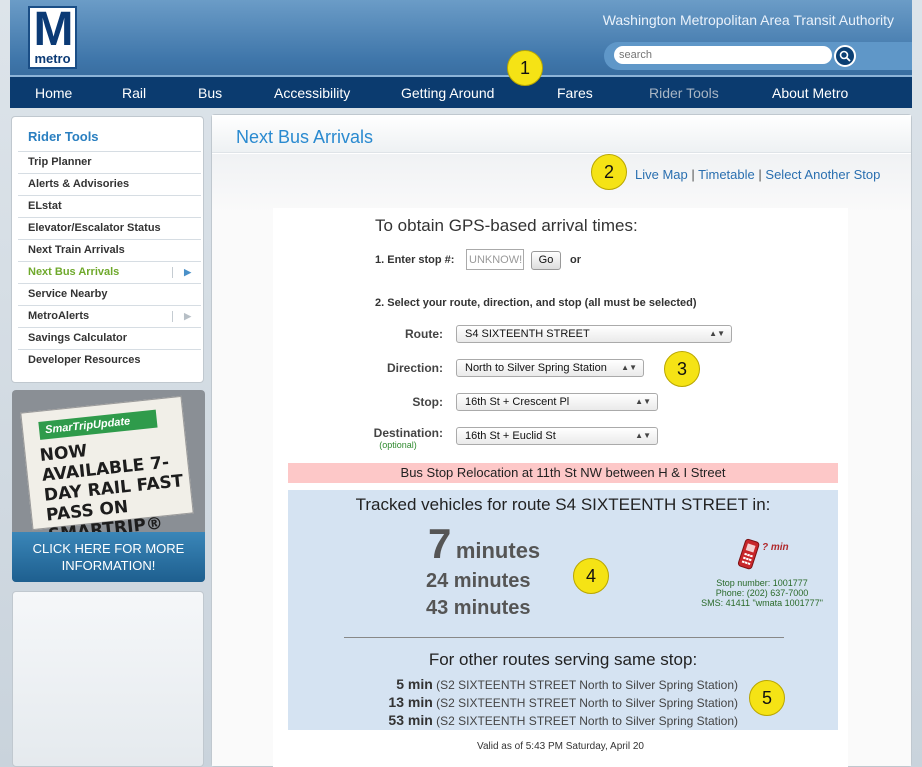 This screenshot has height=767, width=922. I want to click on nav-getting-around: Getting Around, so click(447, 93).